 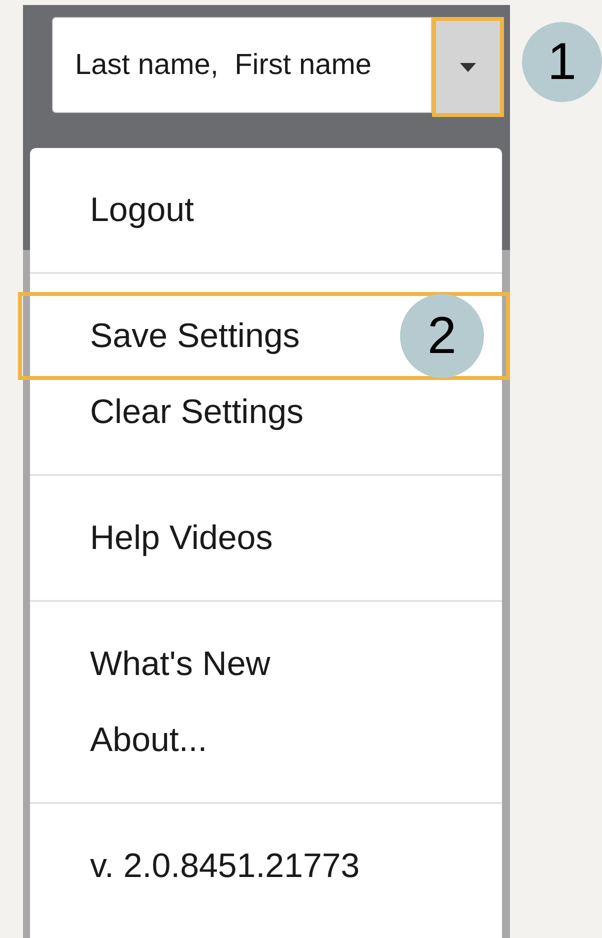 I want to click on caret-icon, so click(x=468, y=67).